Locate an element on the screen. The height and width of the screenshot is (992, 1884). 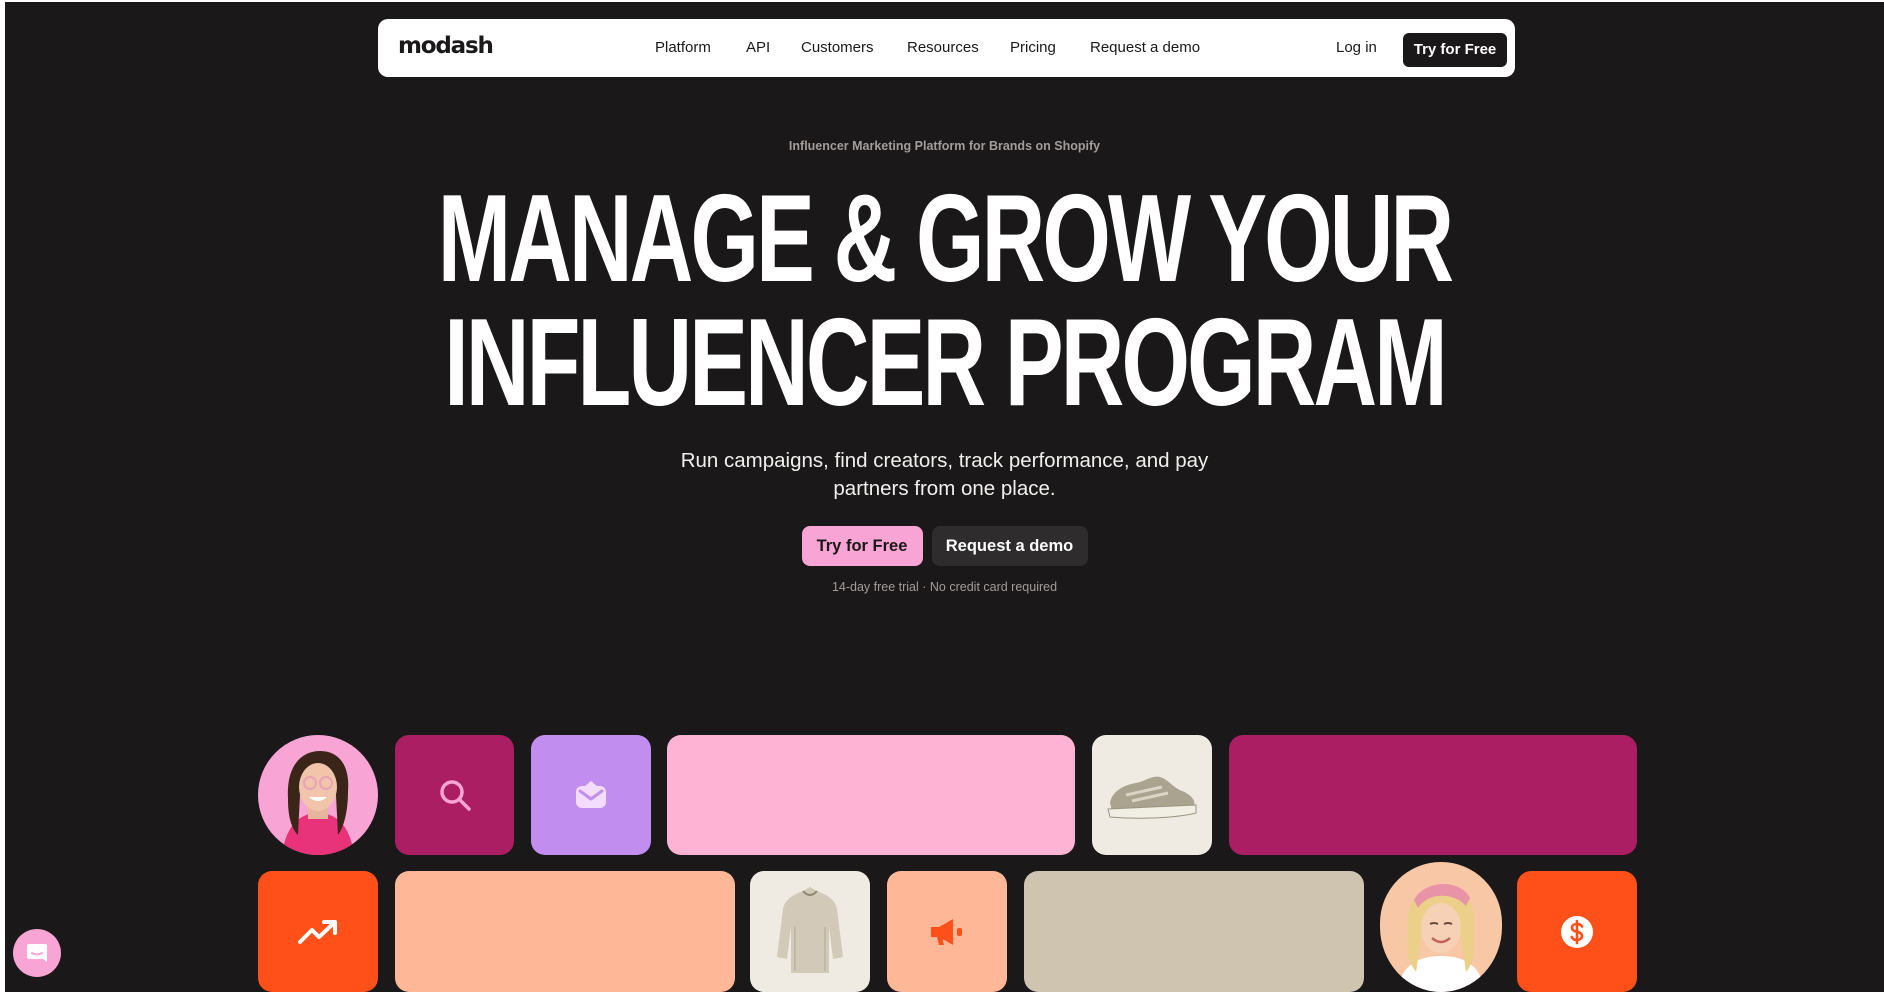
try-free-button: Try for Free is located at coordinates (862, 546).